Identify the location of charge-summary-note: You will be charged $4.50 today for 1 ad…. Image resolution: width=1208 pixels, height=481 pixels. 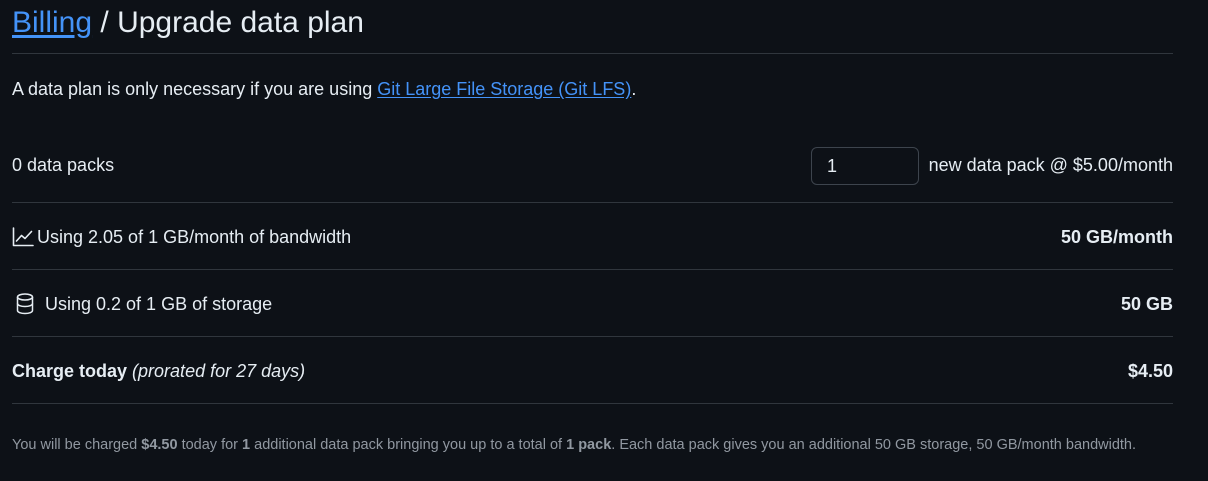
(574, 445).